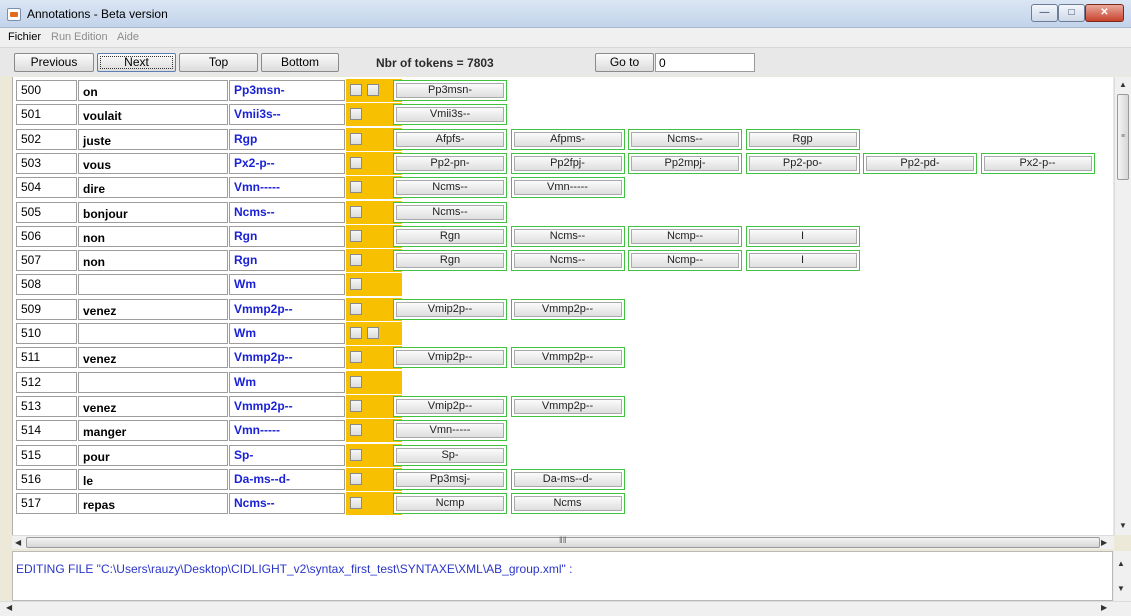  Describe the element at coordinates (153, 455) in the screenshot. I see `token-word-cell: pour` at that location.